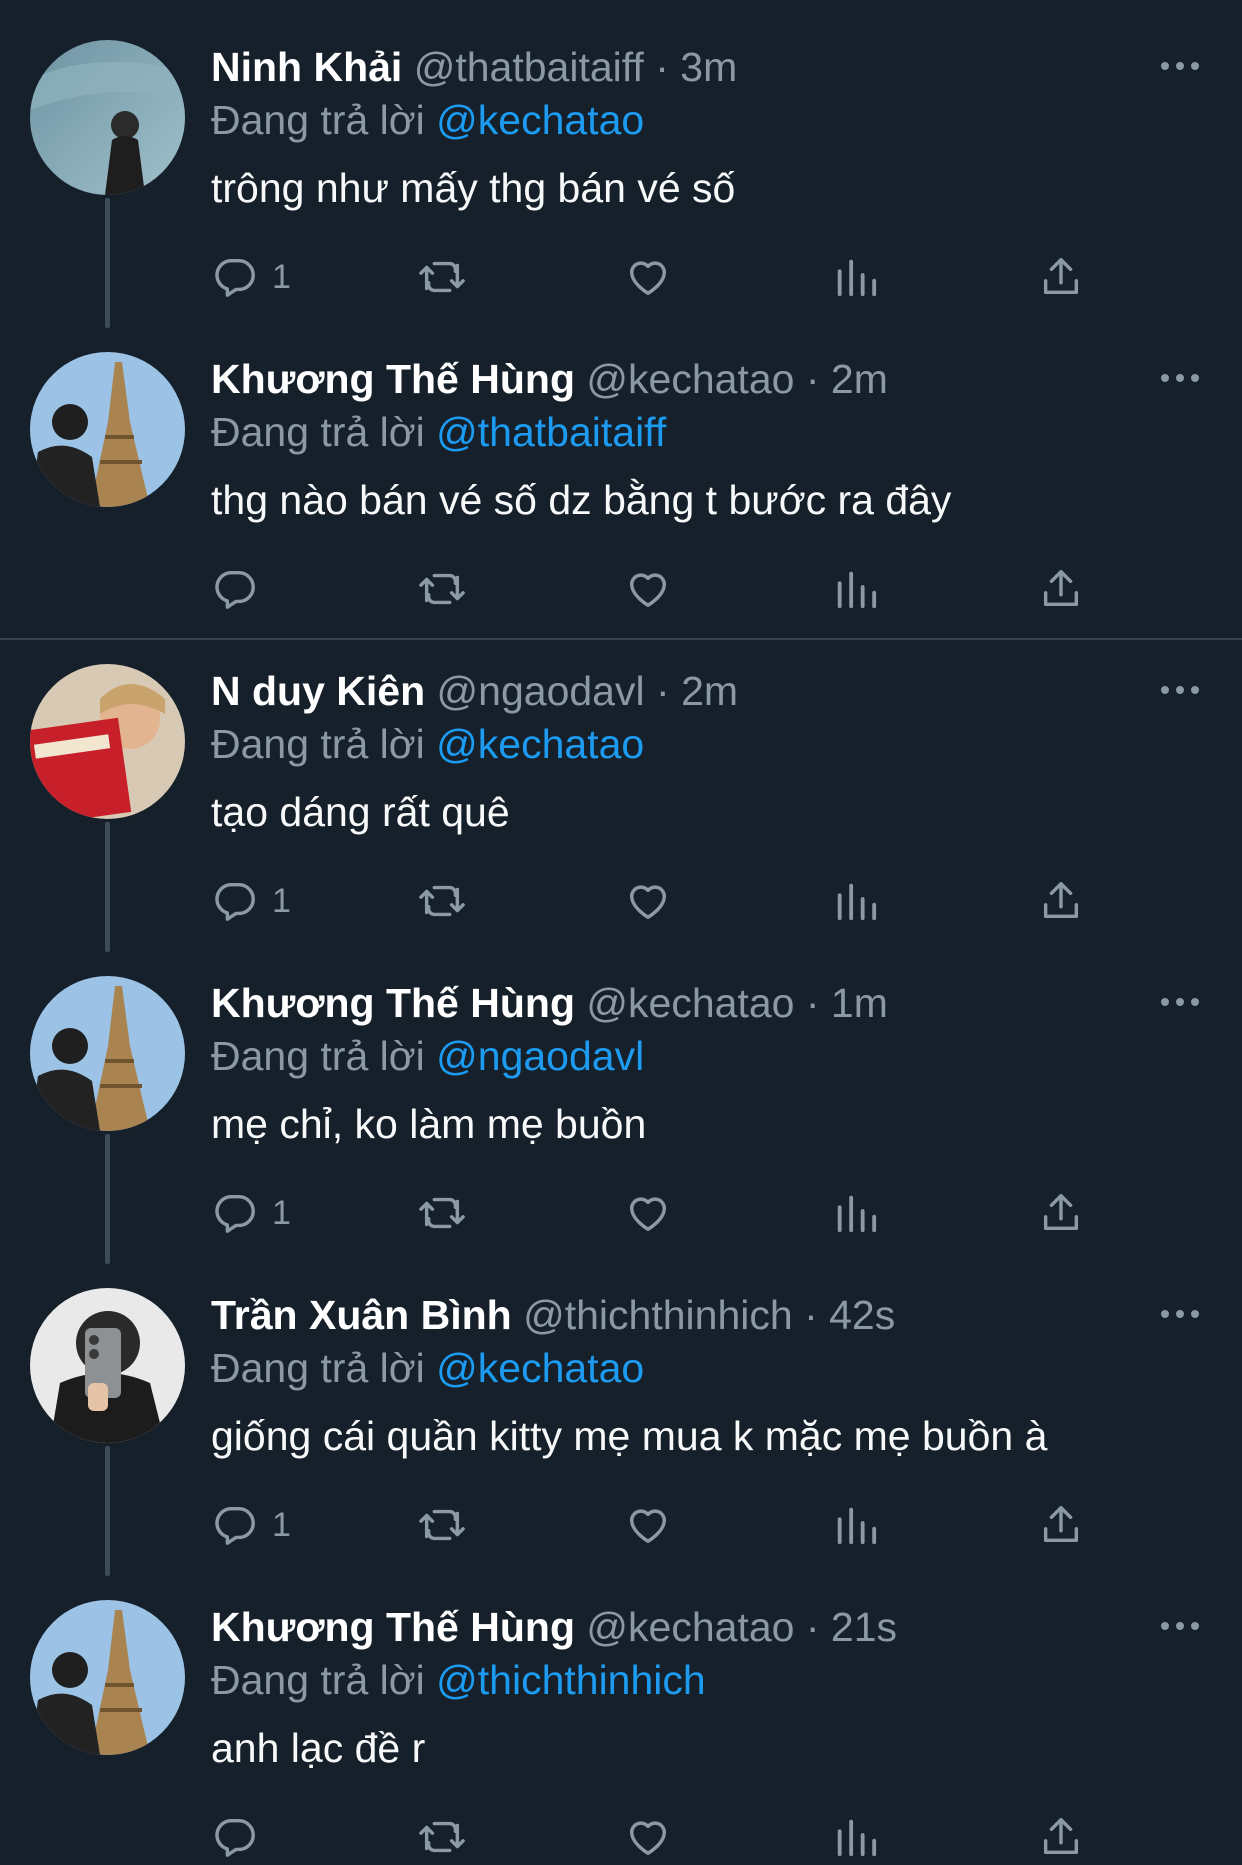 Image resolution: width=1242 pixels, height=1865 pixels. What do you see at coordinates (621, 901) in the screenshot?
I see `tweet-actions: 1` at bounding box center [621, 901].